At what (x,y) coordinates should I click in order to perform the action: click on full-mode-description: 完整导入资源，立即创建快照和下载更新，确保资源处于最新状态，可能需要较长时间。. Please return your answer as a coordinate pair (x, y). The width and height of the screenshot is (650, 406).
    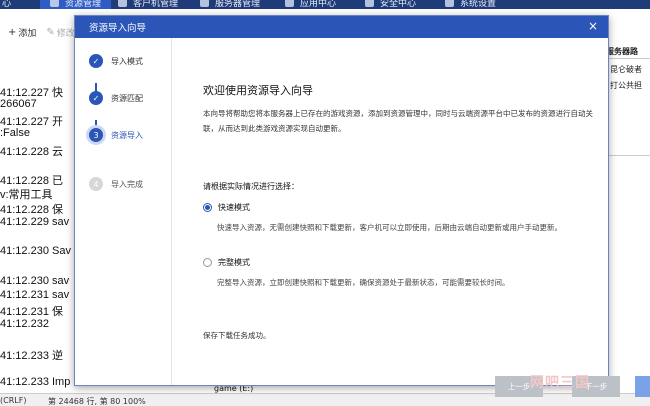
    Looking at the image, I should click on (363, 282).